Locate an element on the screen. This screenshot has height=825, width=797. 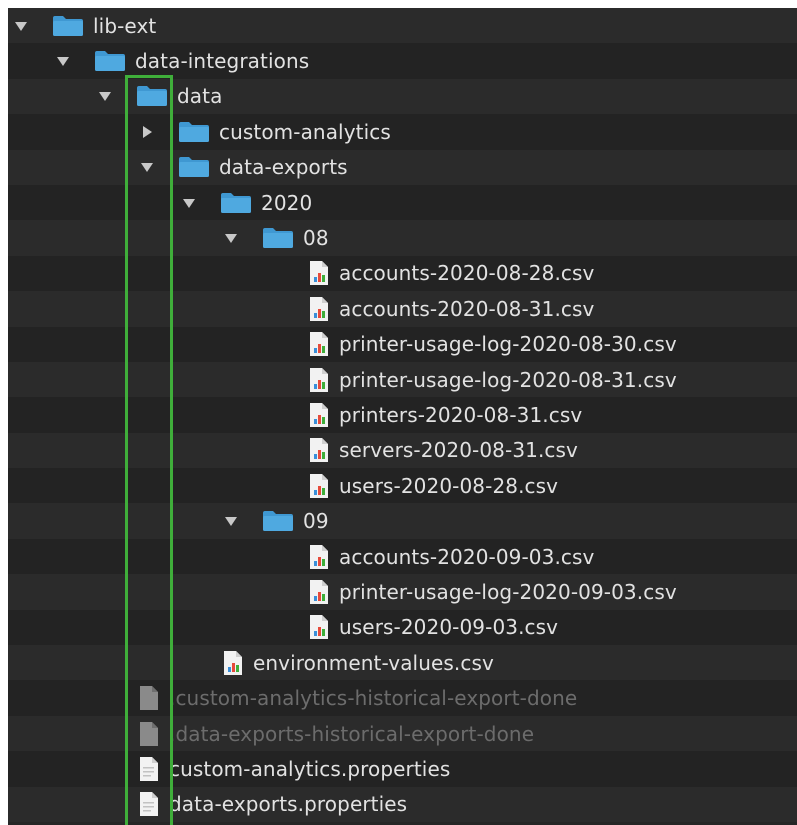
tree-row-file: printer-usage-log-2020-09-03.csv is located at coordinates (402, 592).